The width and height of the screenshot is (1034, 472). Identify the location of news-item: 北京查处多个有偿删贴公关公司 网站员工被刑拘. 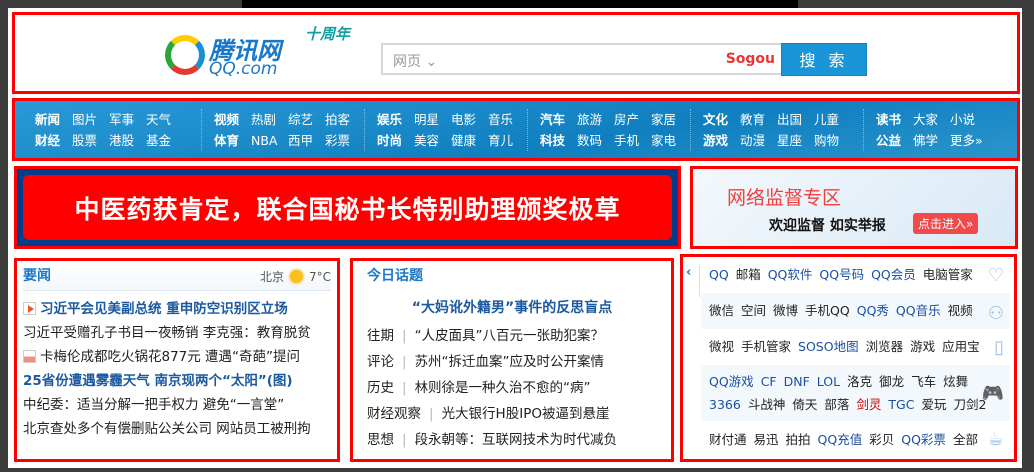
(177, 429).